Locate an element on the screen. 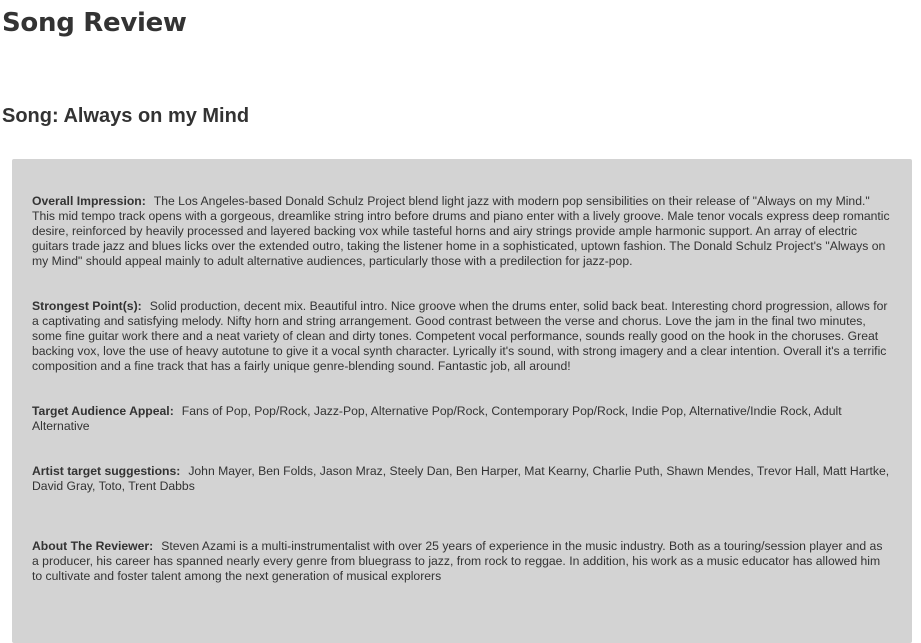 Image resolution: width=921 pixels, height=643 pixels. overall-impression-label: Overall Impression: is located at coordinates (89, 201).